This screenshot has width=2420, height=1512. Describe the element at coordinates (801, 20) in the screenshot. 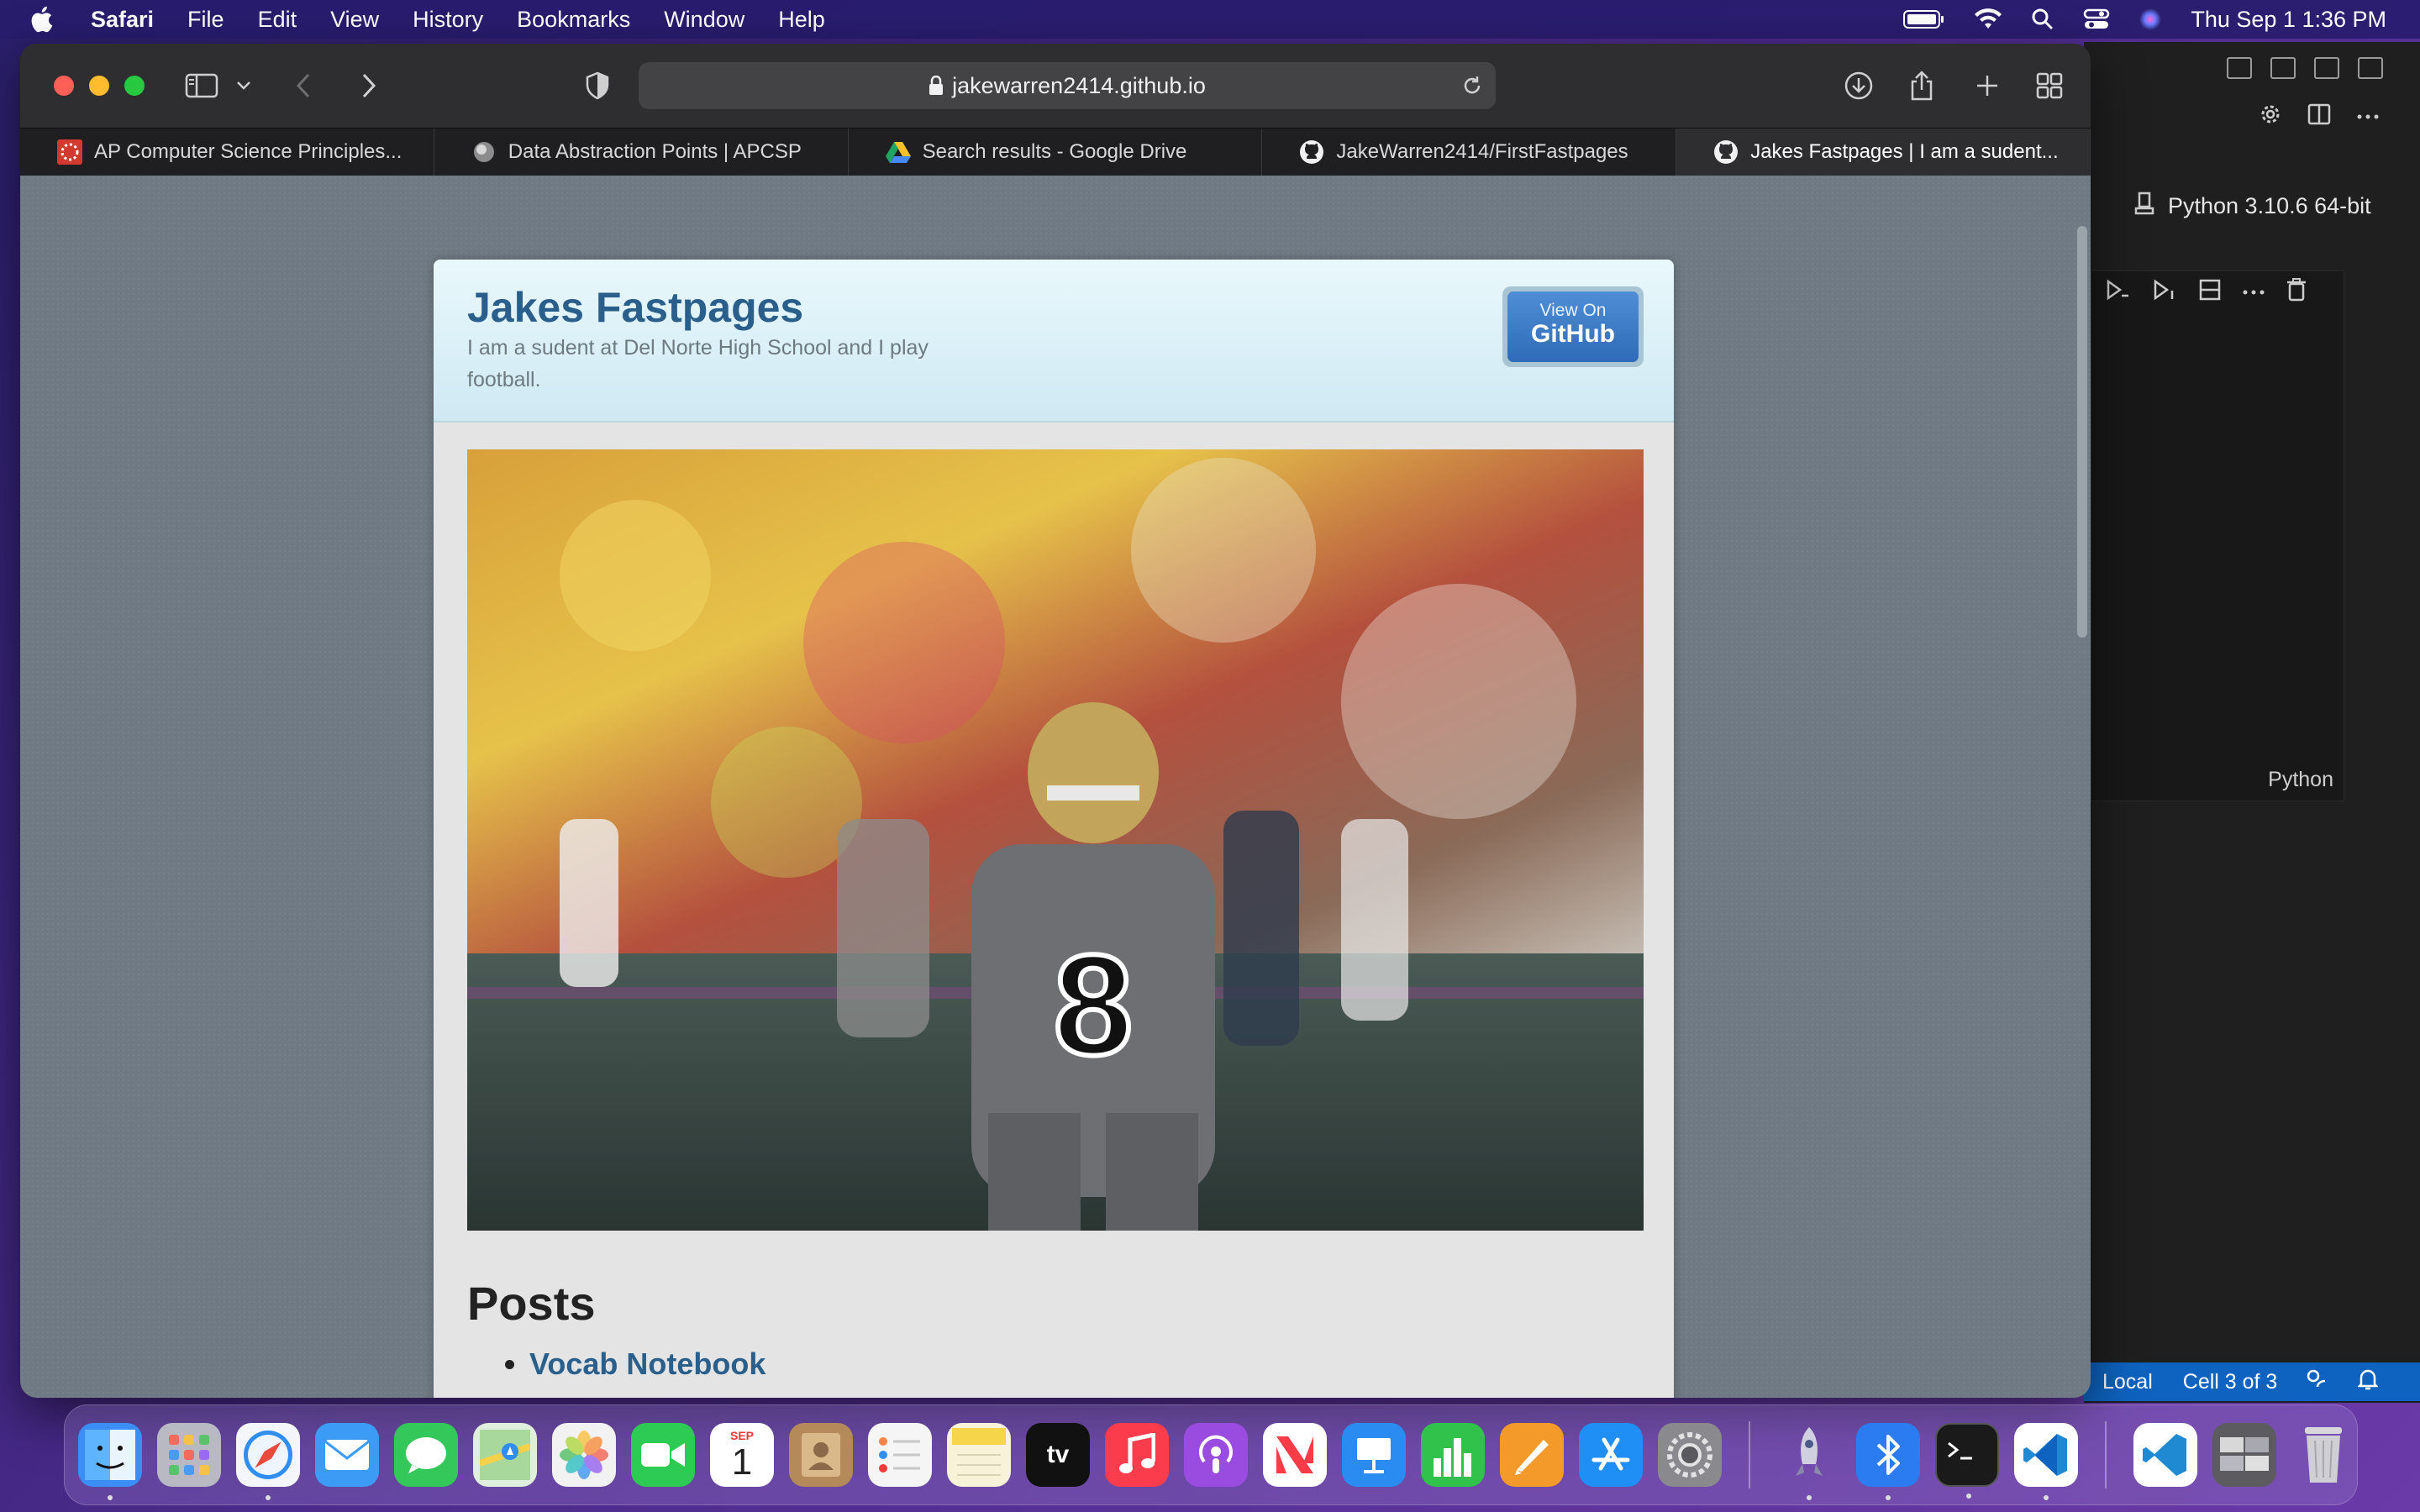

I see `menu-help: Help` at that location.